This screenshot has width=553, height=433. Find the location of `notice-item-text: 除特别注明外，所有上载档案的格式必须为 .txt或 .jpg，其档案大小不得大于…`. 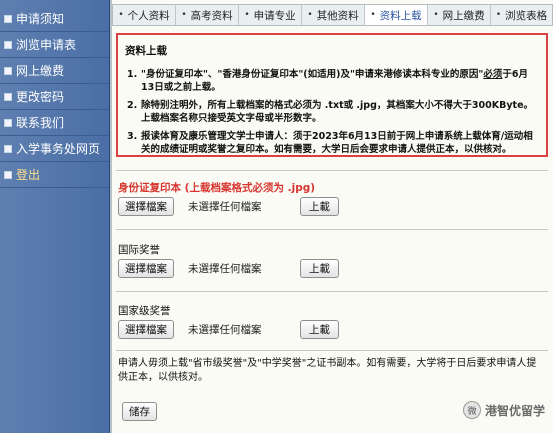

notice-item-text: 除特别注明外，所有上载档案的格式必须为 .txt或 .jpg，其档案大小不得大于… is located at coordinates (337, 112).